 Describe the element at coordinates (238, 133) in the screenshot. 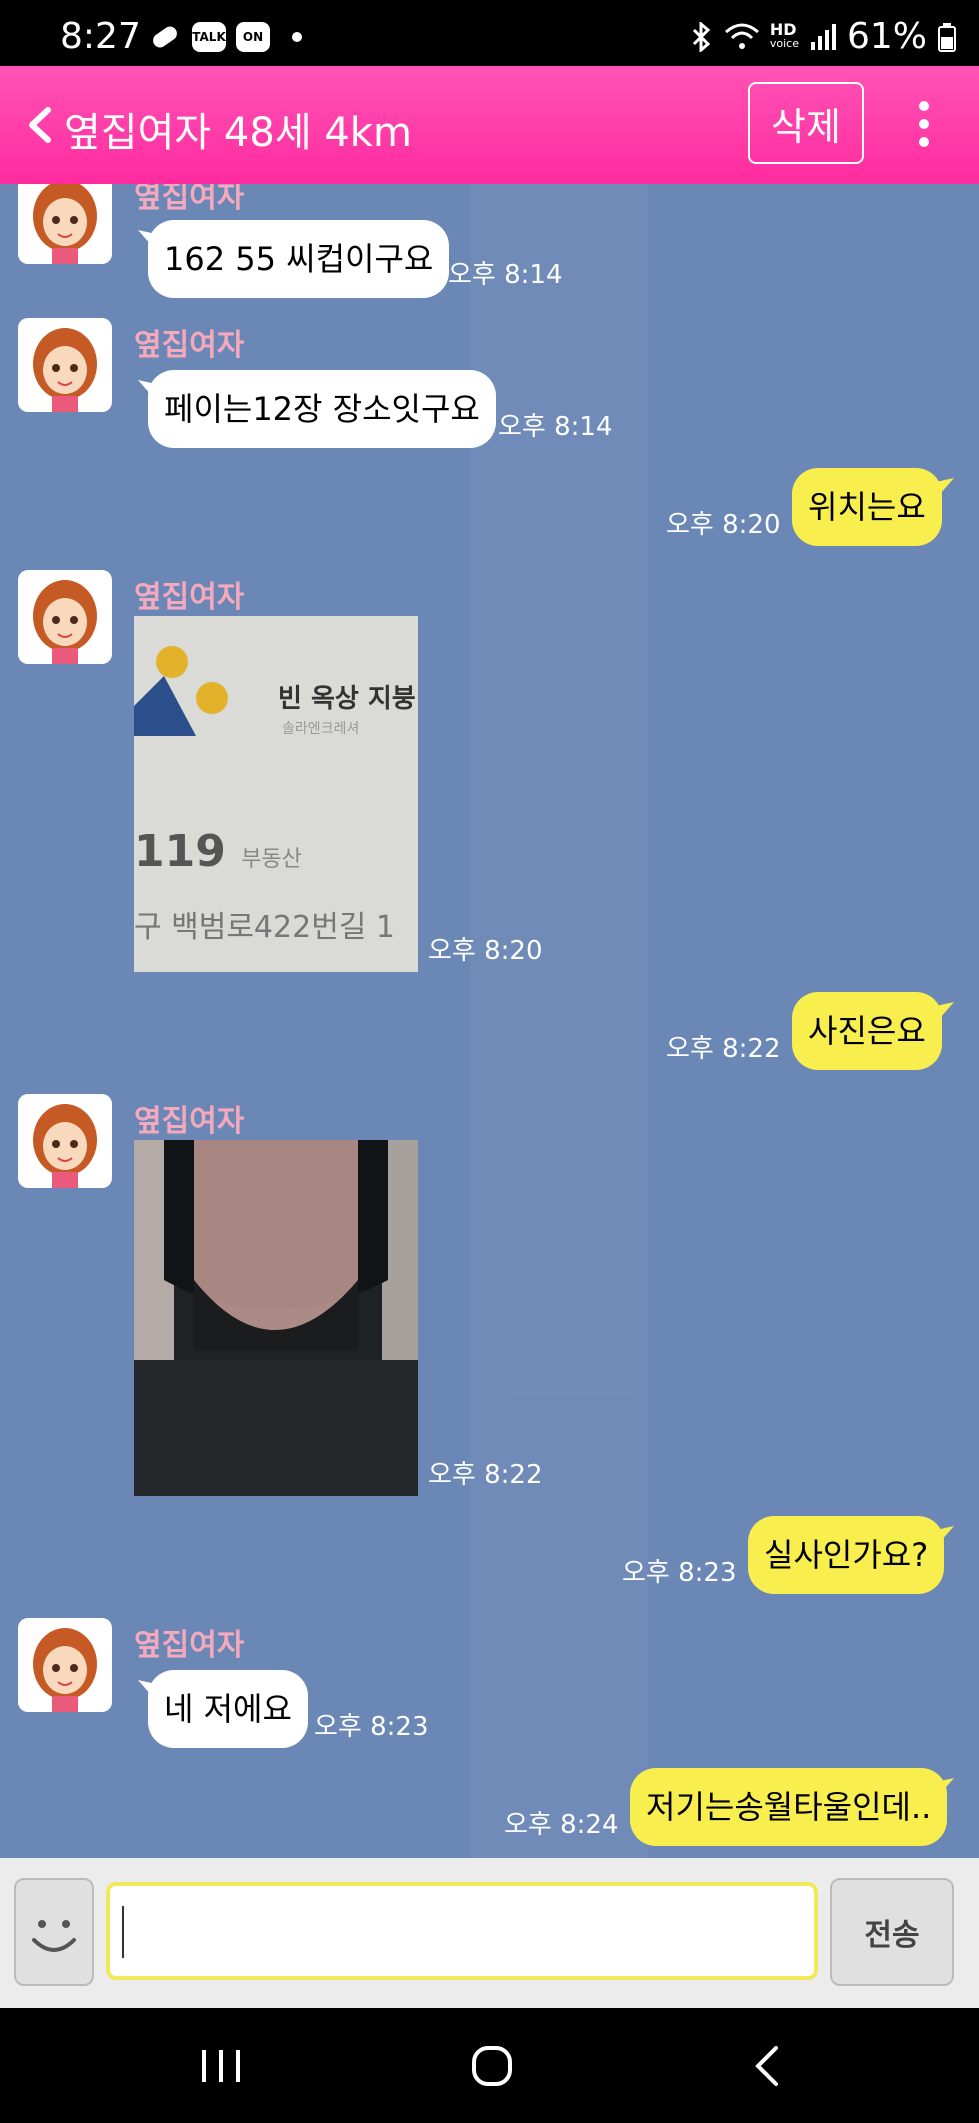

I see `chat-title: 옆집여자 48세 4km` at that location.